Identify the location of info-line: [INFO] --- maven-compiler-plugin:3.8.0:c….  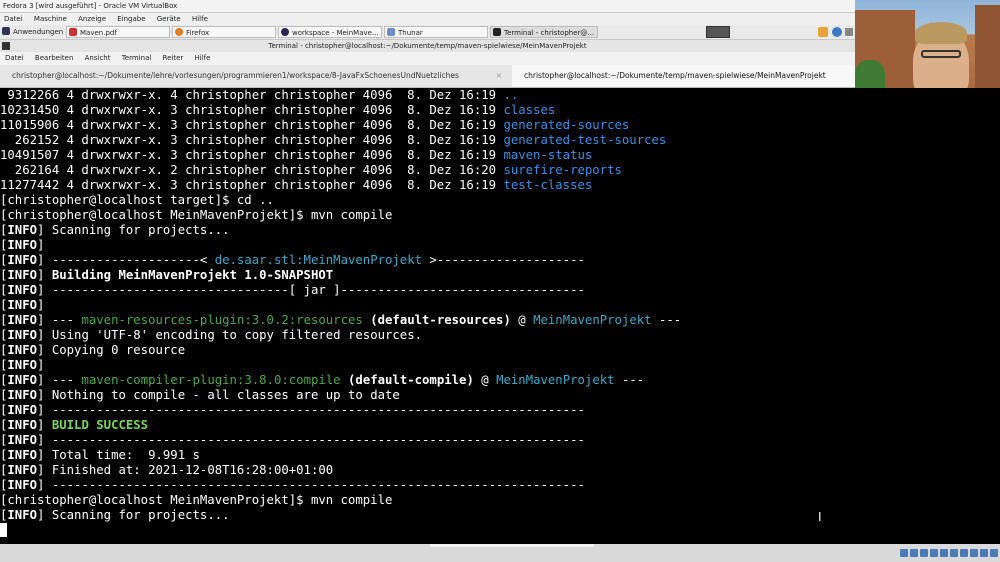
(322, 380).